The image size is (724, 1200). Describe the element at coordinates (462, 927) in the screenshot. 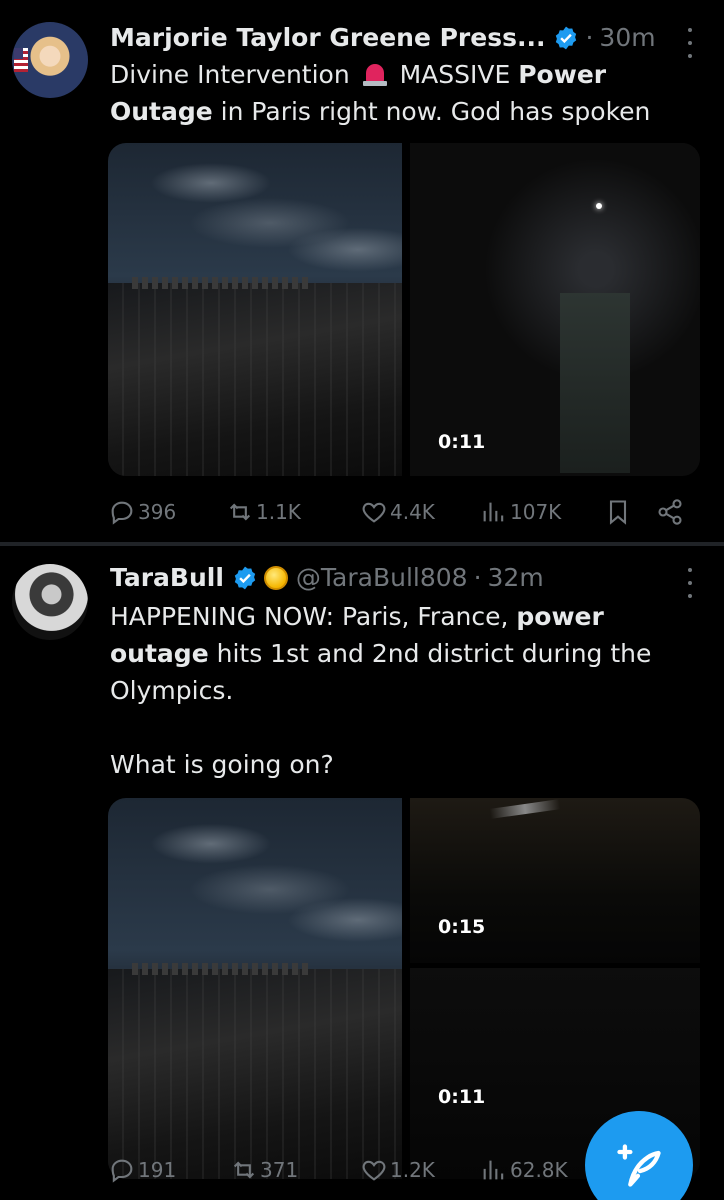

I see `video-duration: 0:15` at that location.